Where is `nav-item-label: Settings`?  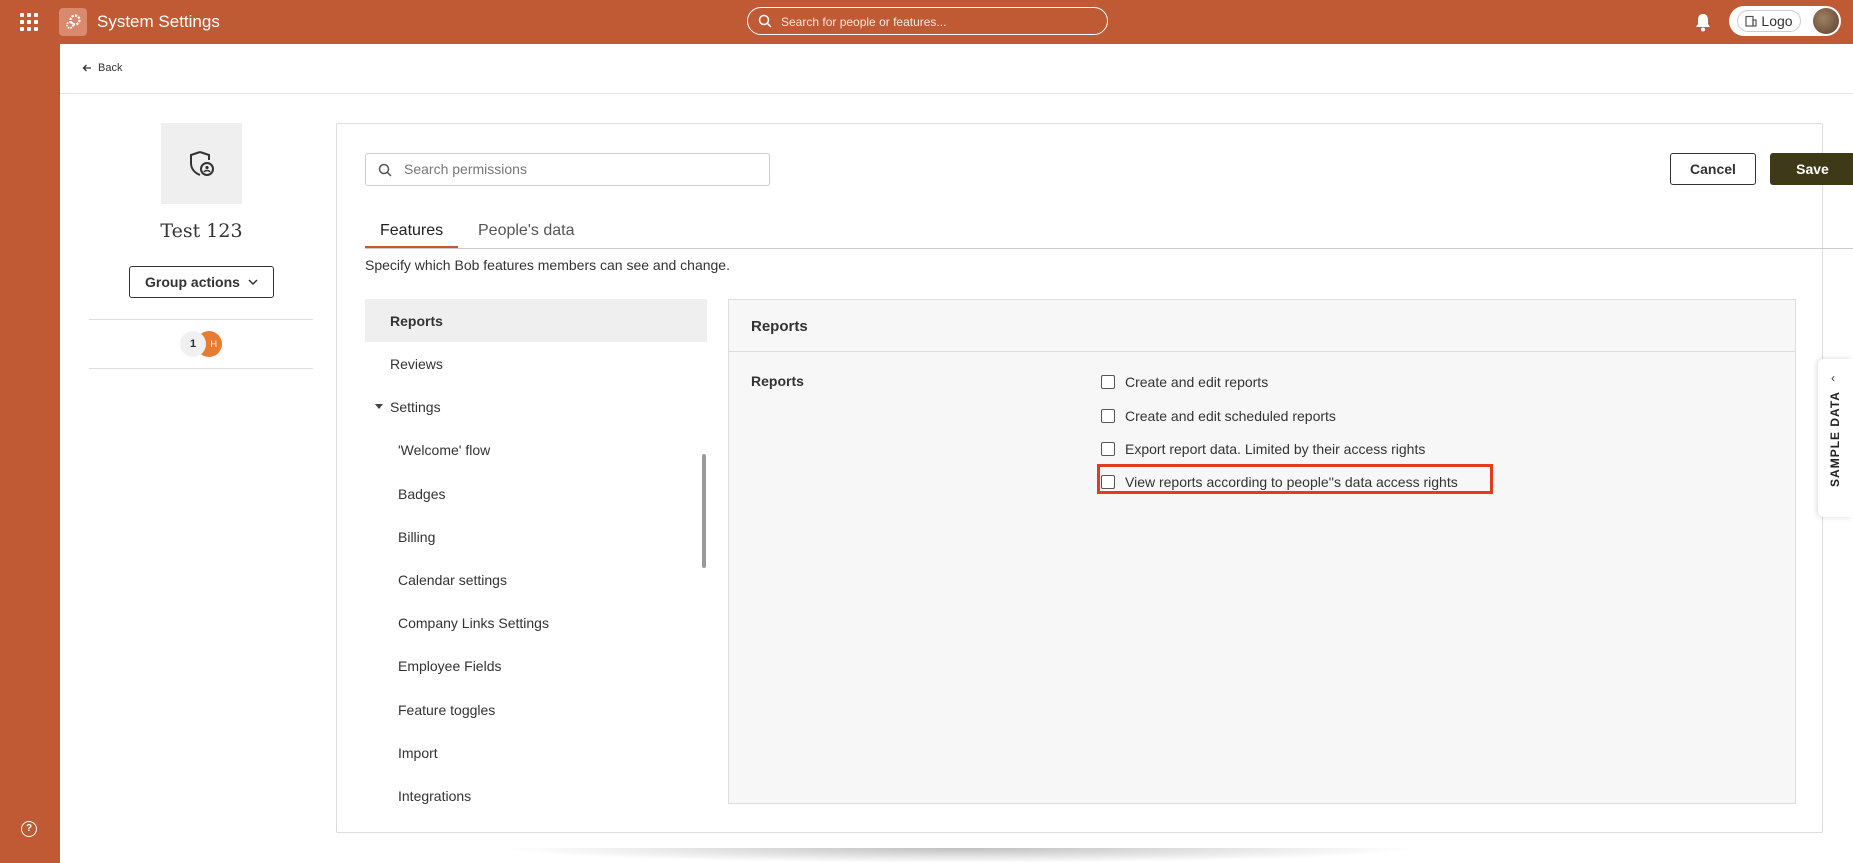 nav-item-label: Settings is located at coordinates (415, 406).